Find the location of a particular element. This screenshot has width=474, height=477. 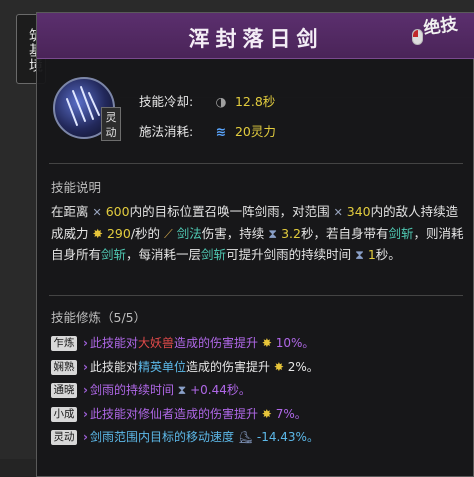

cooldown-label: 技能冷却: is located at coordinates (166, 101).